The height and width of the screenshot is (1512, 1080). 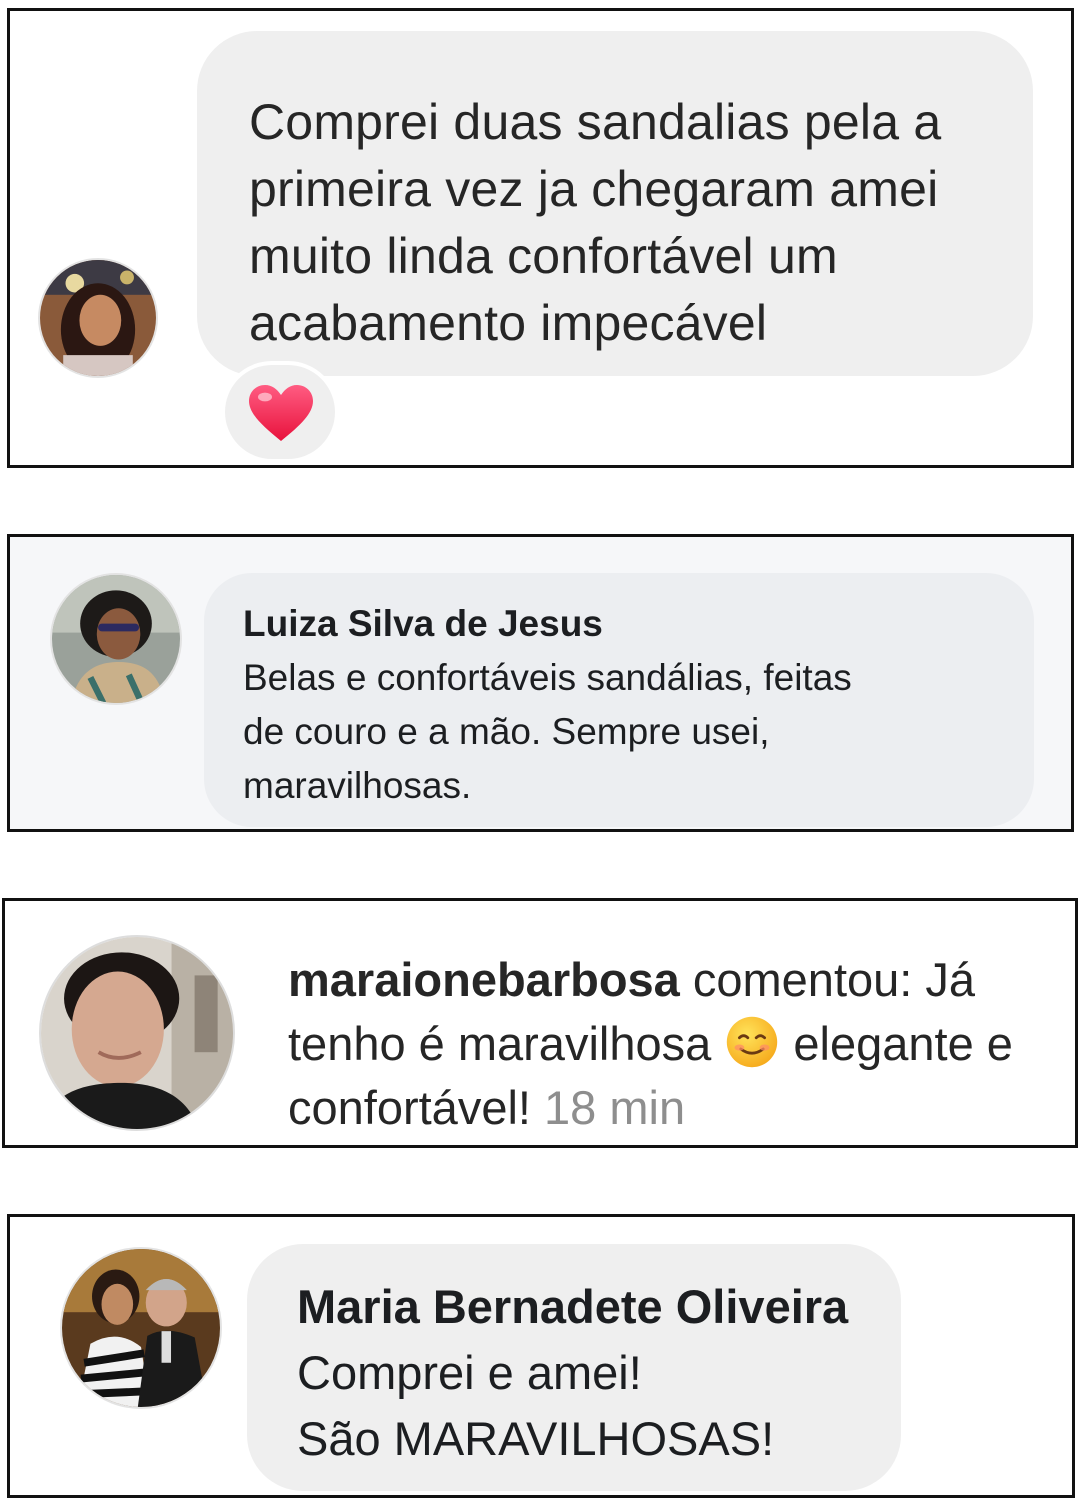 What do you see at coordinates (536, 1438) in the screenshot?
I see `comment-text-line: São MARAVILHOSAS!` at bounding box center [536, 1438].